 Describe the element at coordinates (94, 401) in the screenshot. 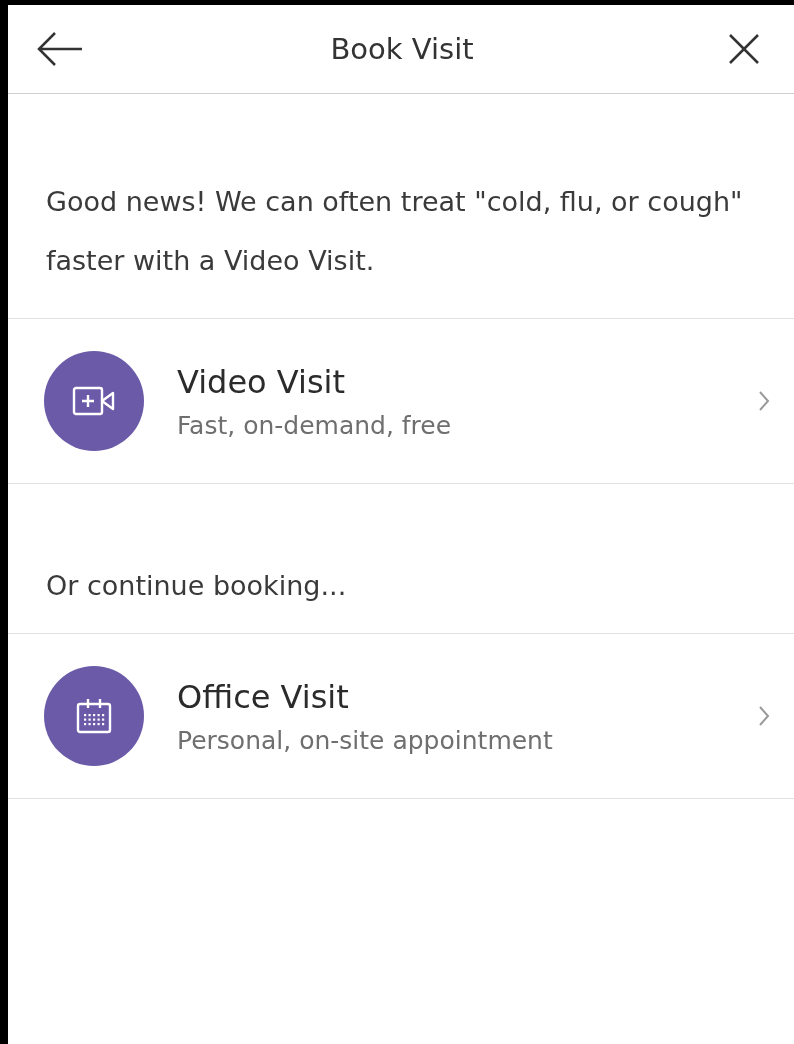

I see `video-plus-icon` at that location.